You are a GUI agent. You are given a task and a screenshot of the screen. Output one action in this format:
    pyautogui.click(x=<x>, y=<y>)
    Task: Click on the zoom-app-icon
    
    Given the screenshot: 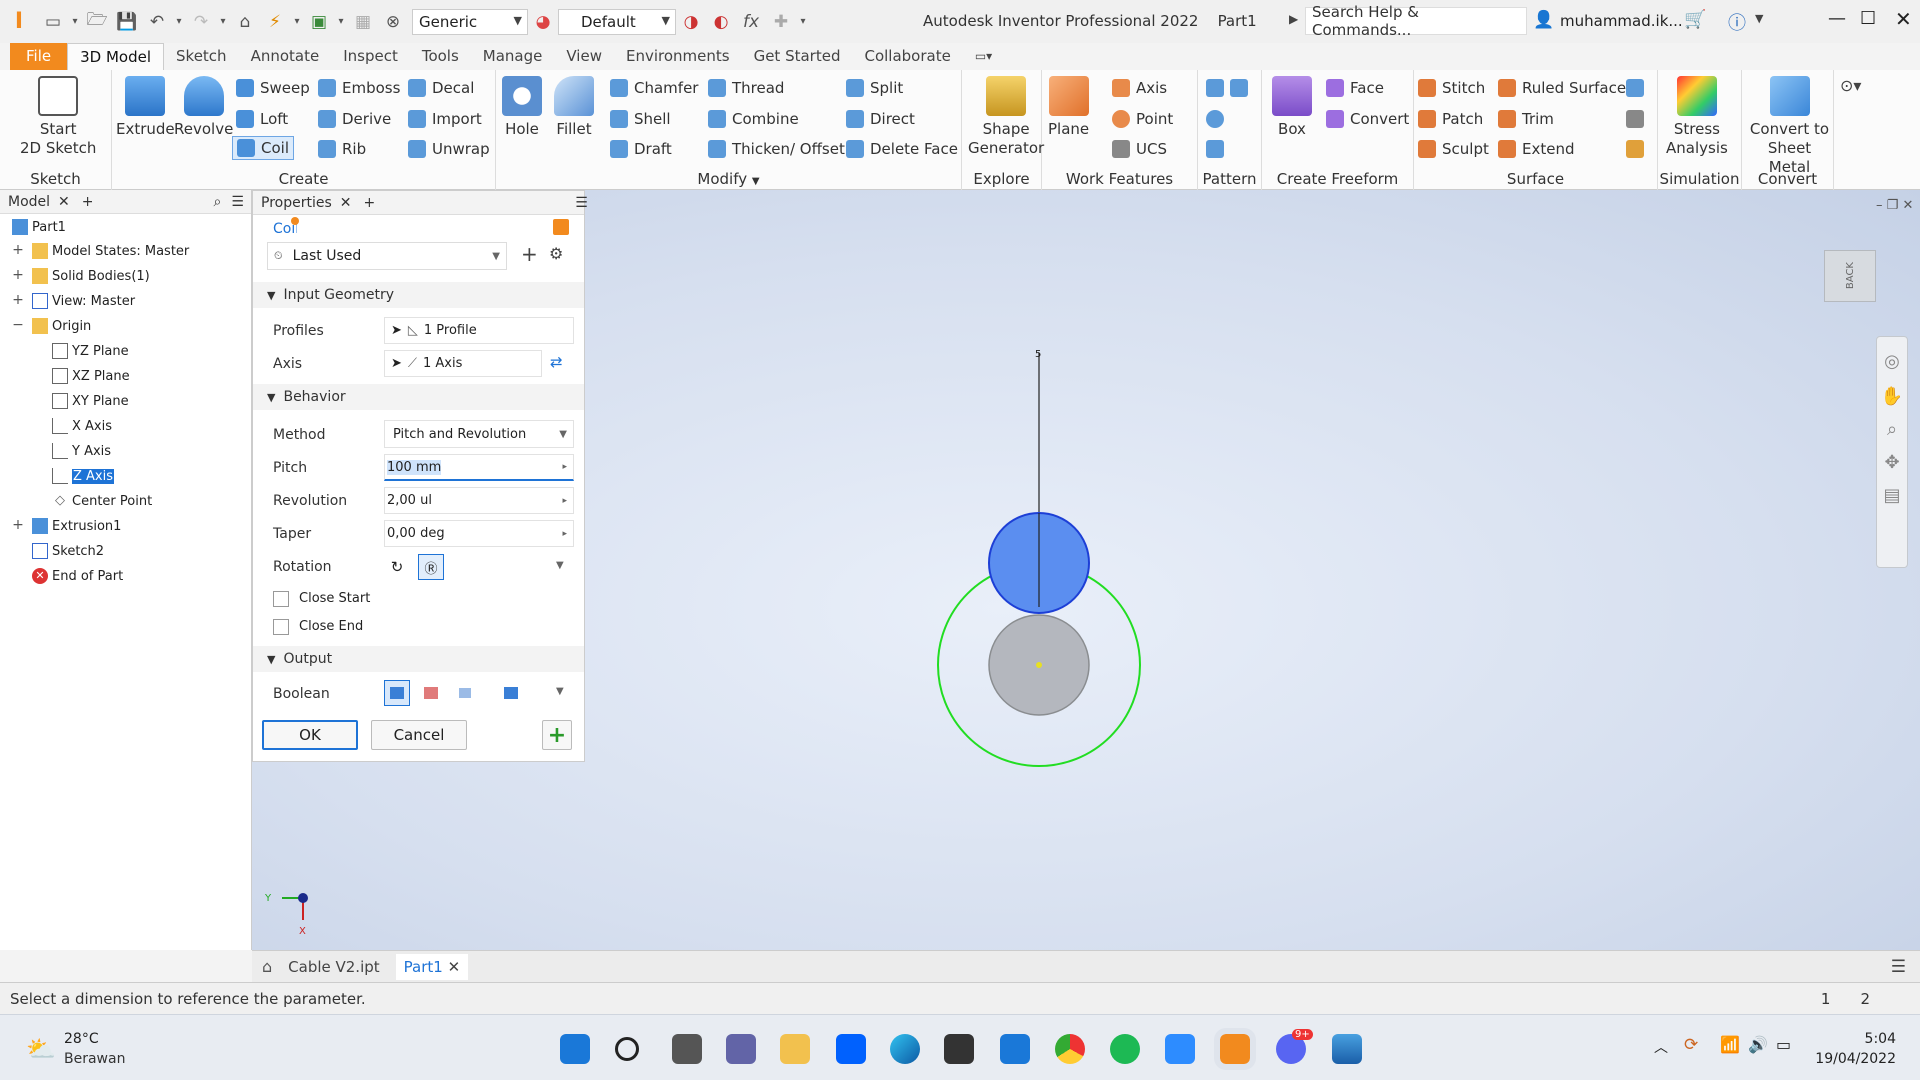 What is the action you would take?
    pyautogui.click(x=1180, y=1049)
    